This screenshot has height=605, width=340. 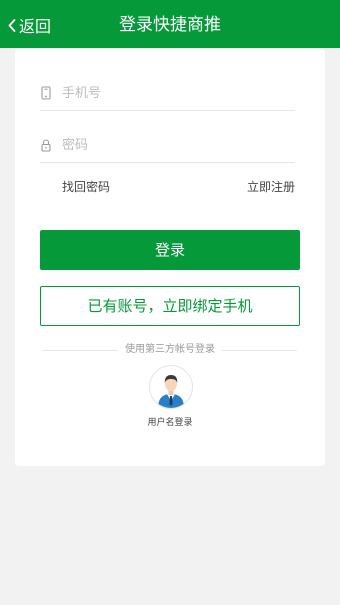 I want to click on phone-input, so click(x=177, y=93).